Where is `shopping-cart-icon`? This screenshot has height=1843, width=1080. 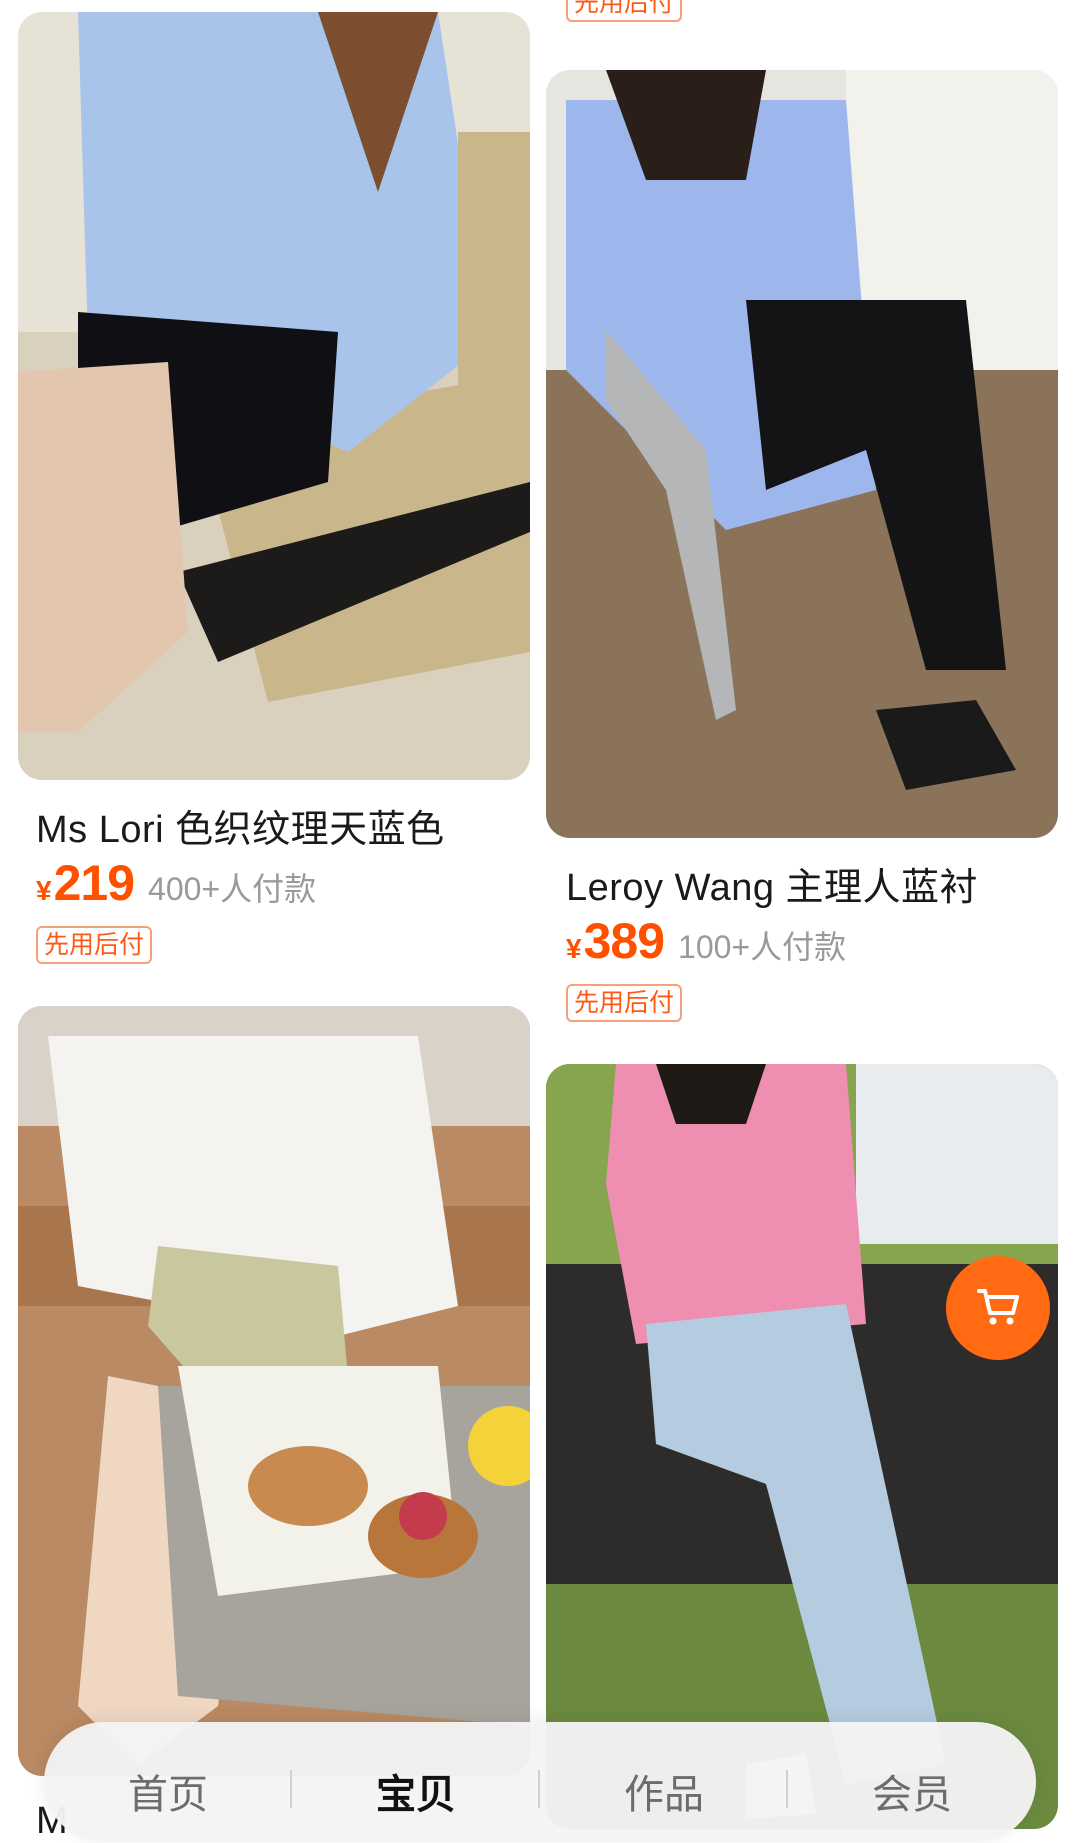 shopping-cart-icon is located at coordinates (998, 1308).